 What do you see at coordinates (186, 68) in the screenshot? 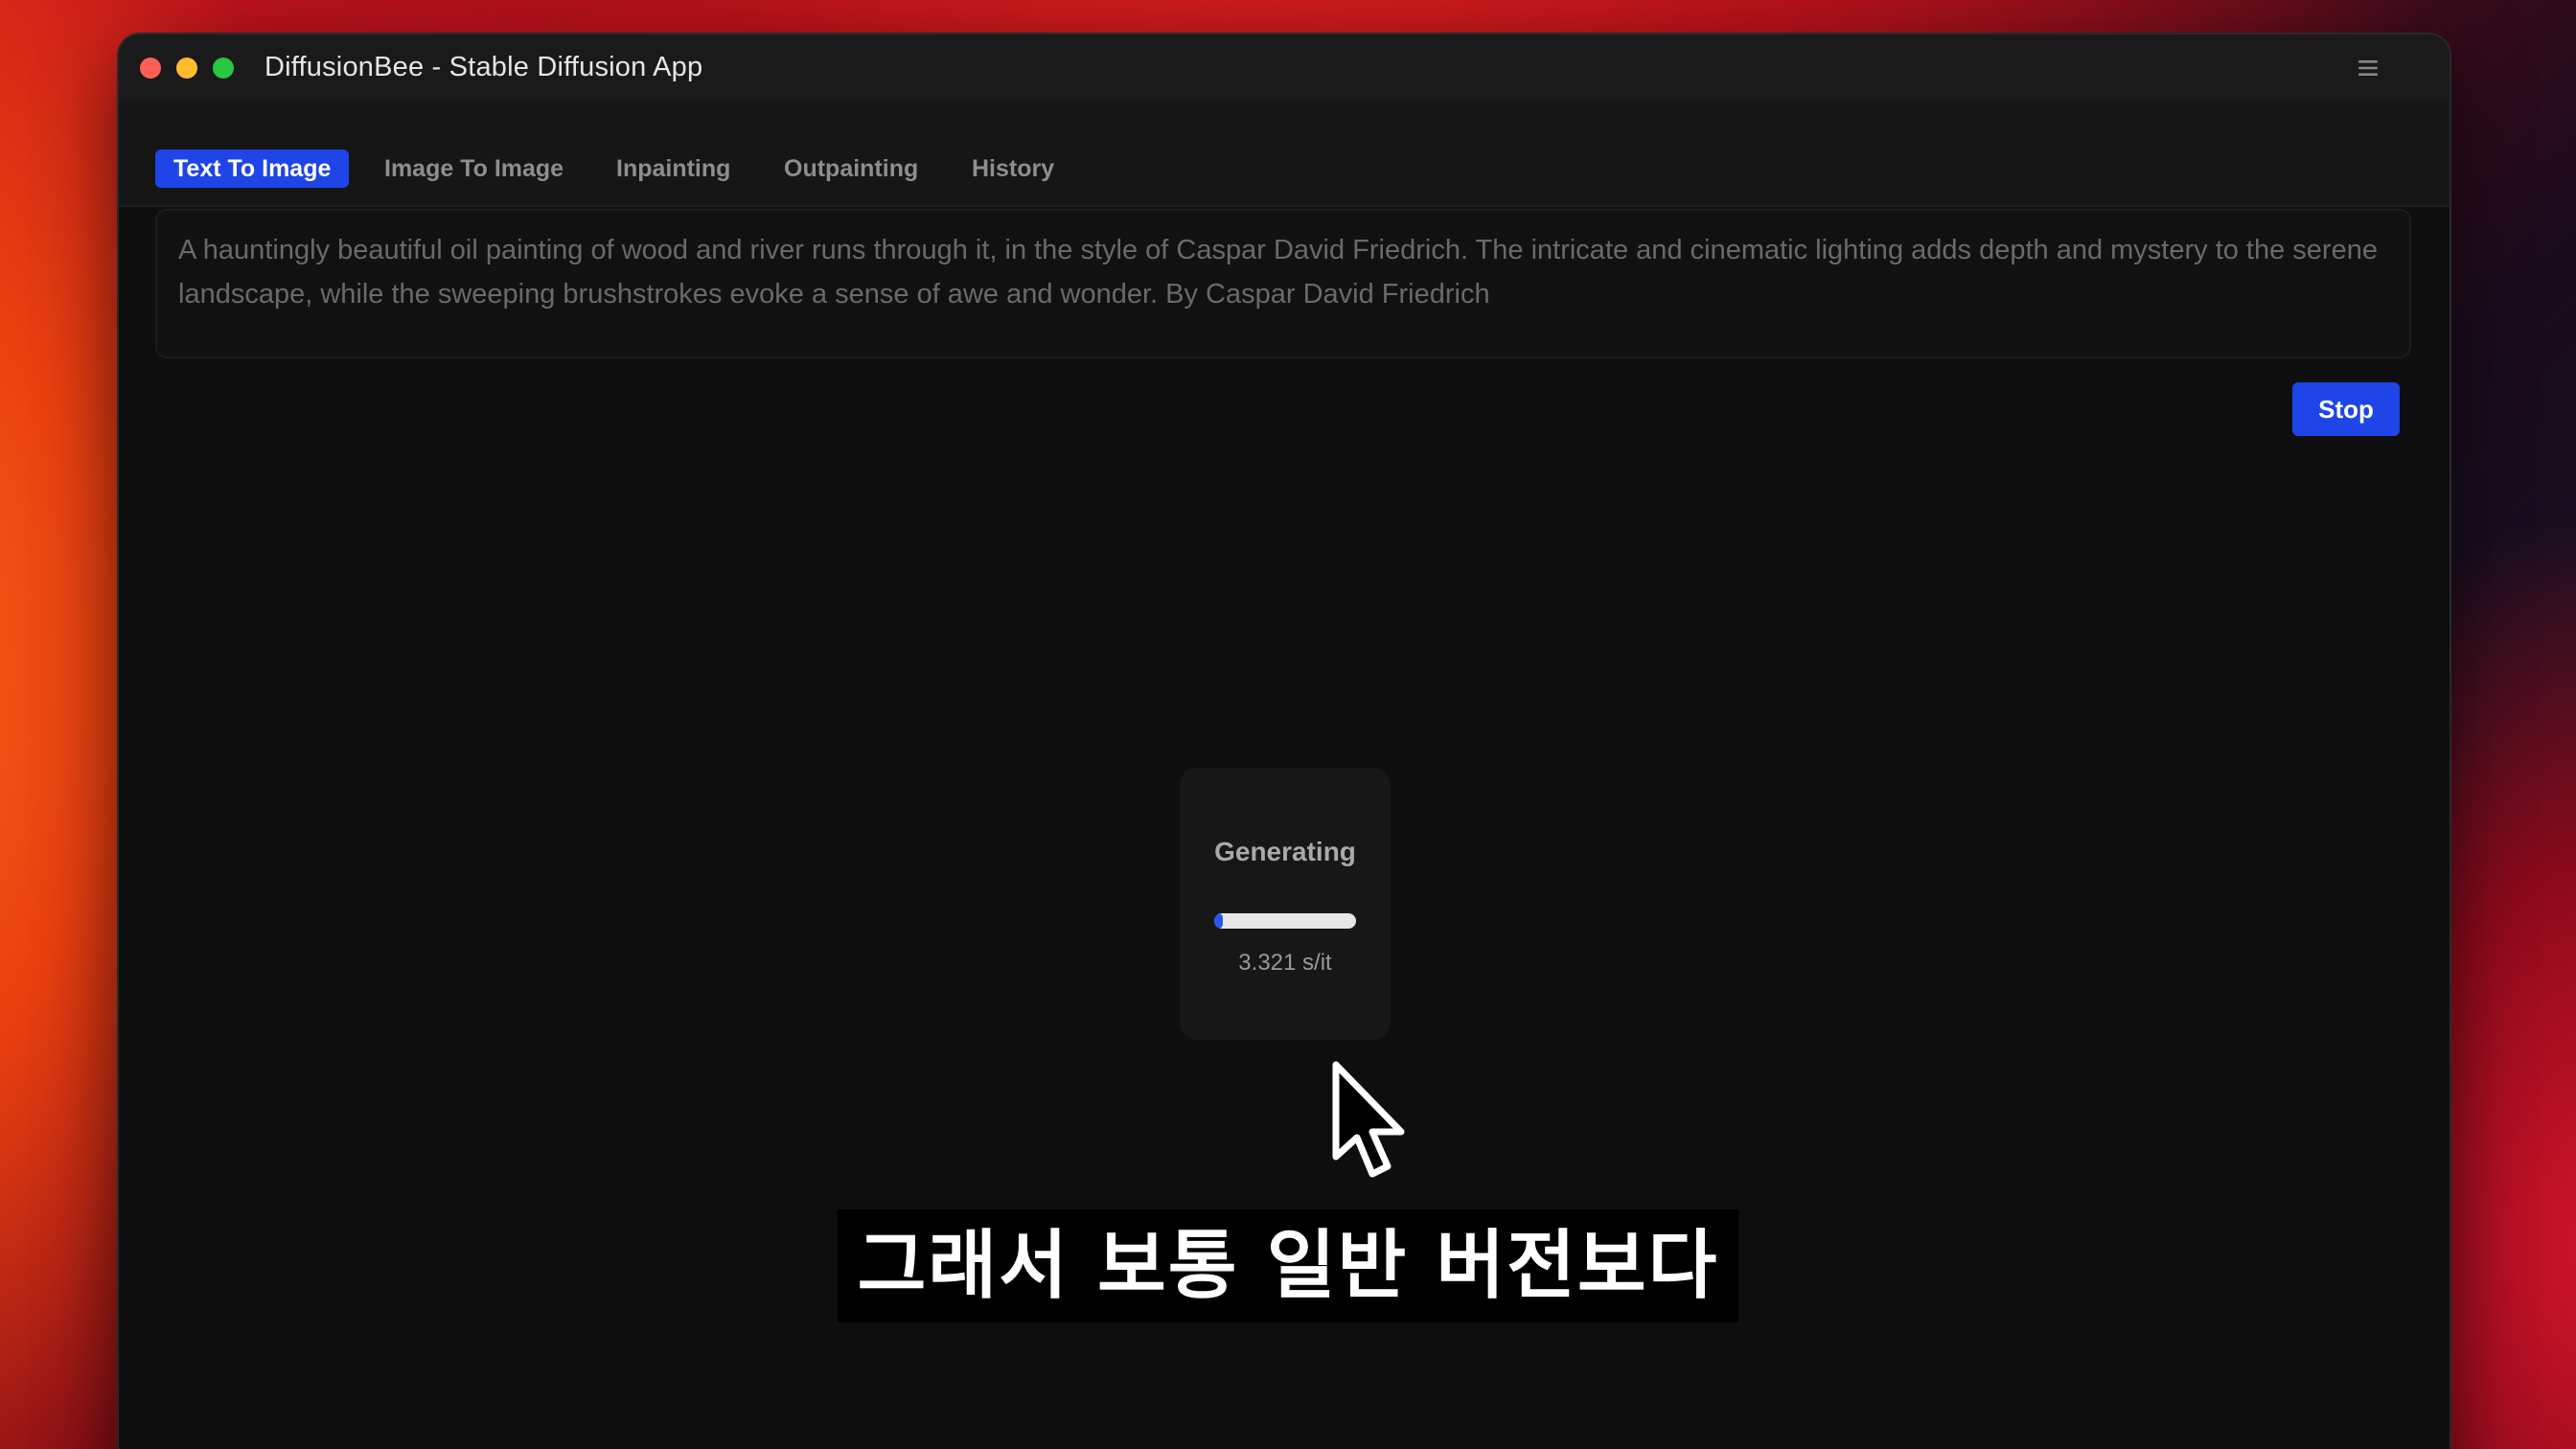
I see `minimize-window-button` at bounding box center [186, 68].